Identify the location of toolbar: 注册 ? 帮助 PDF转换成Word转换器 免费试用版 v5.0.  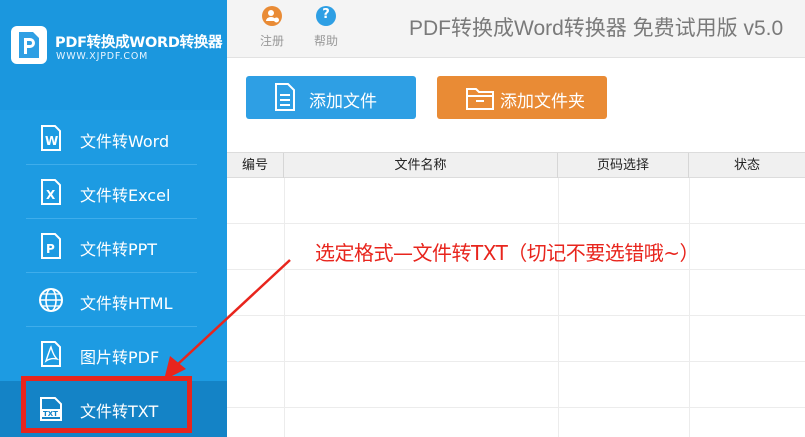
(516, 29).